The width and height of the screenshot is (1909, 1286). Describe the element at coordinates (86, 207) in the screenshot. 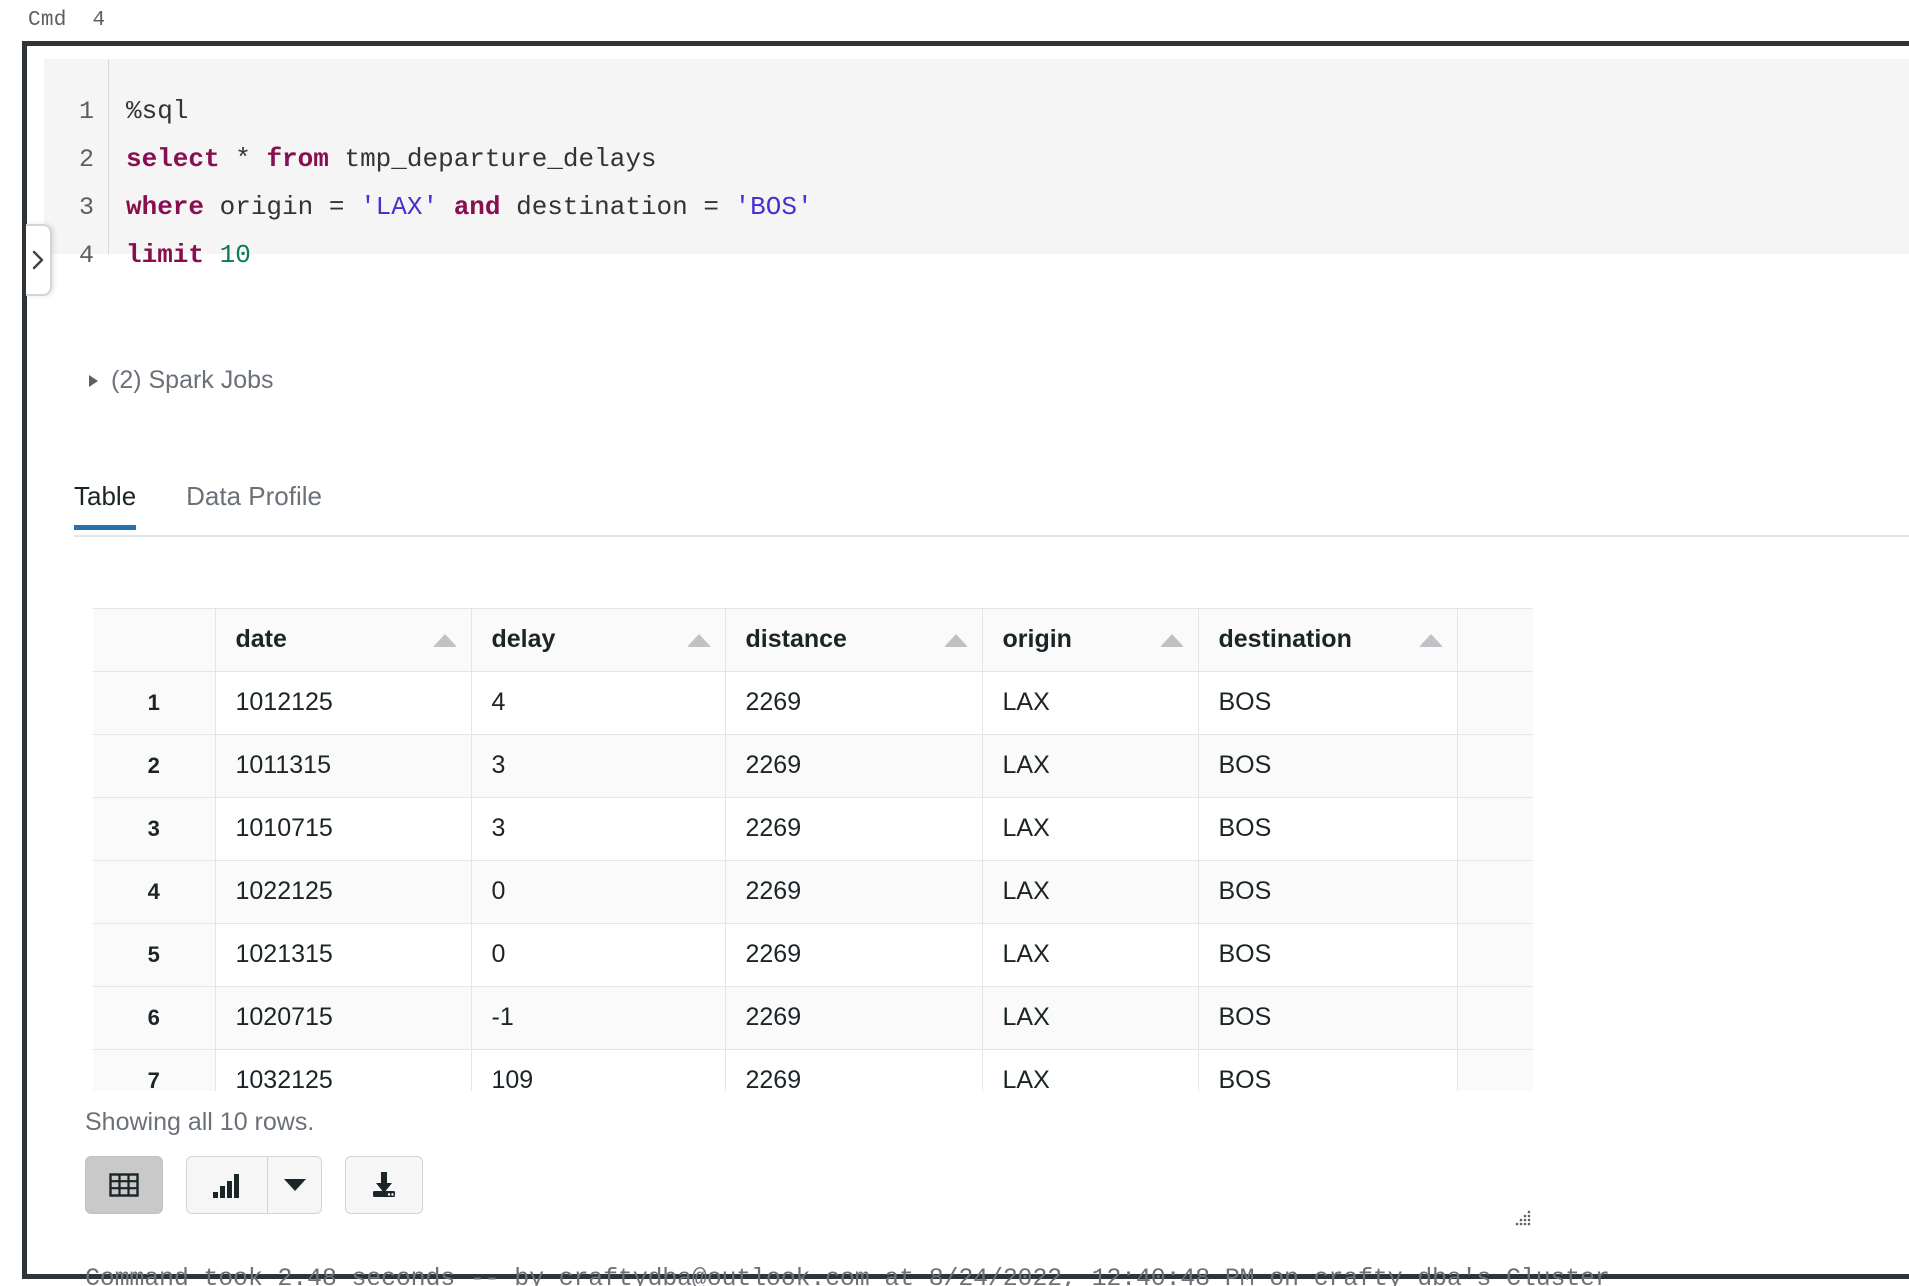

I see `line-number: 3` at that location.